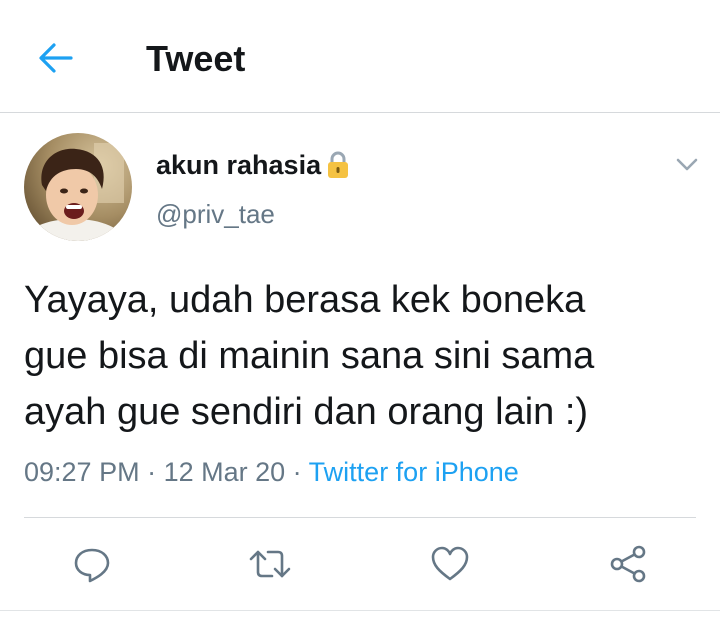 The height and width of the screenshot is (625, 720). I want to click on back-arrow-icon, so click(56, 58).